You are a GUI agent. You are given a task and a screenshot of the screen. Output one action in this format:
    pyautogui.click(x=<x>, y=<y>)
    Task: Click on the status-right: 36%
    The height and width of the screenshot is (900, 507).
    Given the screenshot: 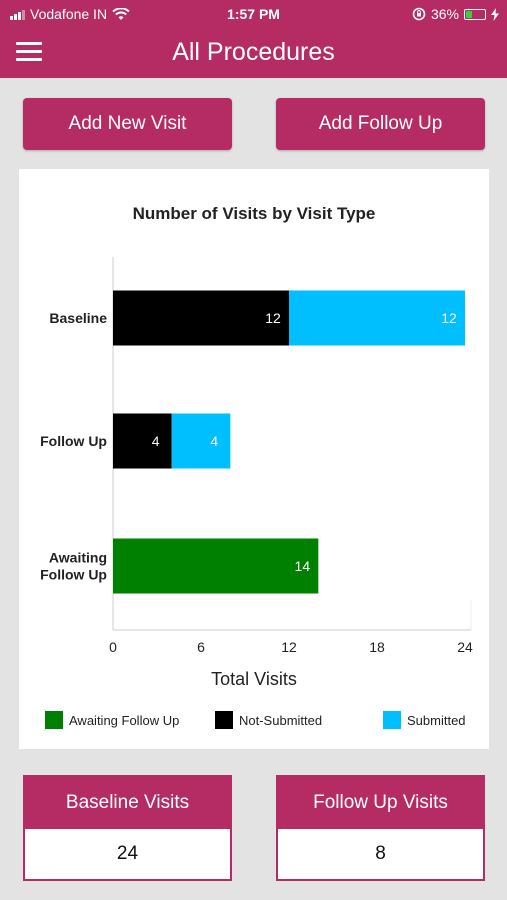 What is the action you would take?
    pyautogui.click(x=455, y=14)
    